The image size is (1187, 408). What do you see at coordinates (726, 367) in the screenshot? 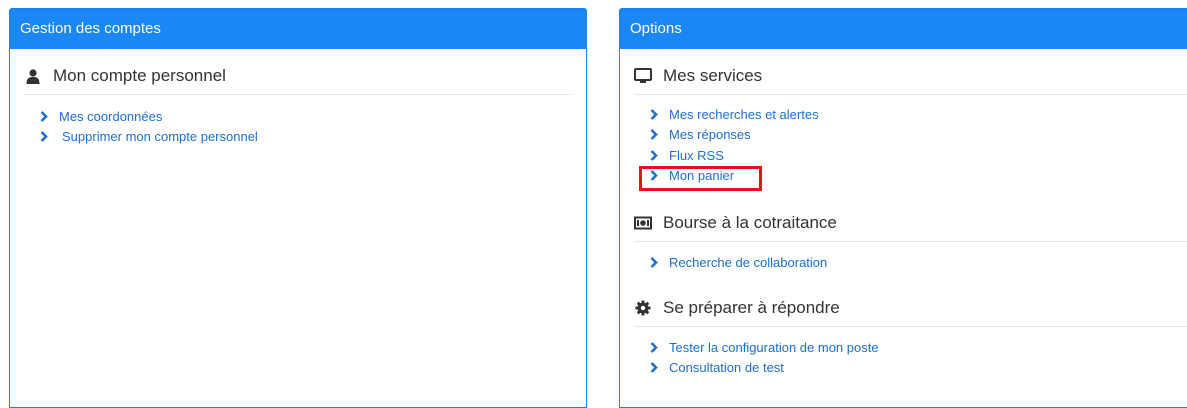
I see `link-label: Consultation de test` at bounding box center [726, 367].